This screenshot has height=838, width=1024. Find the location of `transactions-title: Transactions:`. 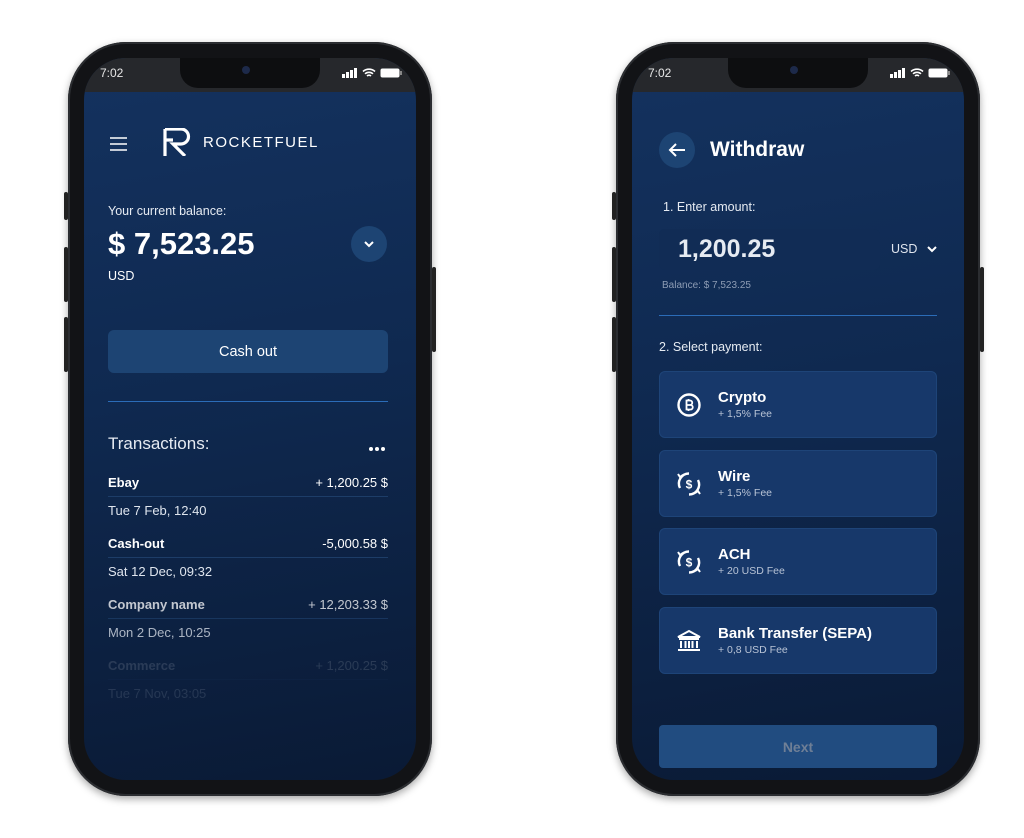

transactions-title: Transactions: is located at coordinates (159, 443).